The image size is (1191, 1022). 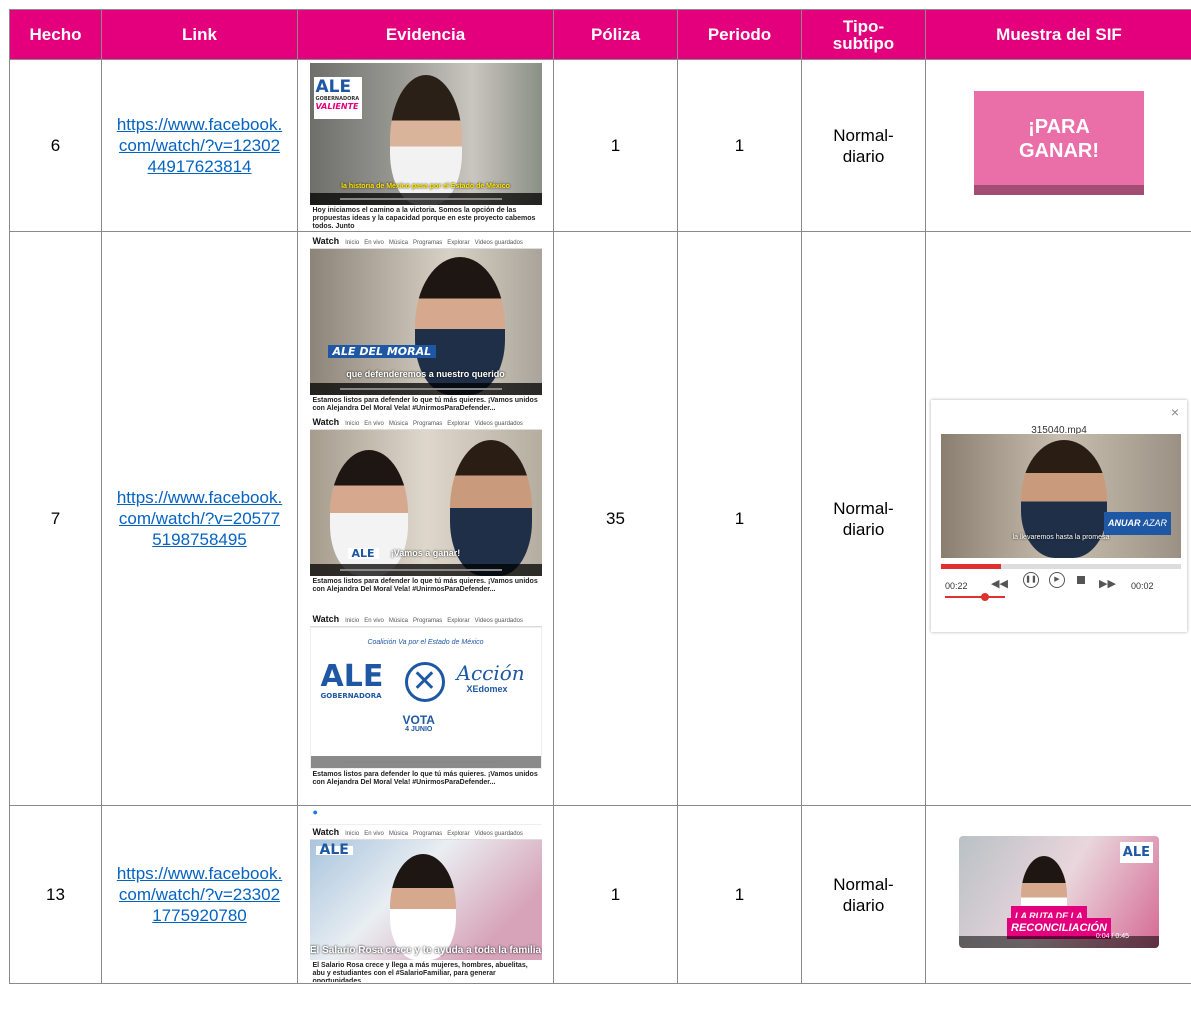 I want to click on header-tipo-subtipo: Tipo-subtipo, so click(x=863, y=34).